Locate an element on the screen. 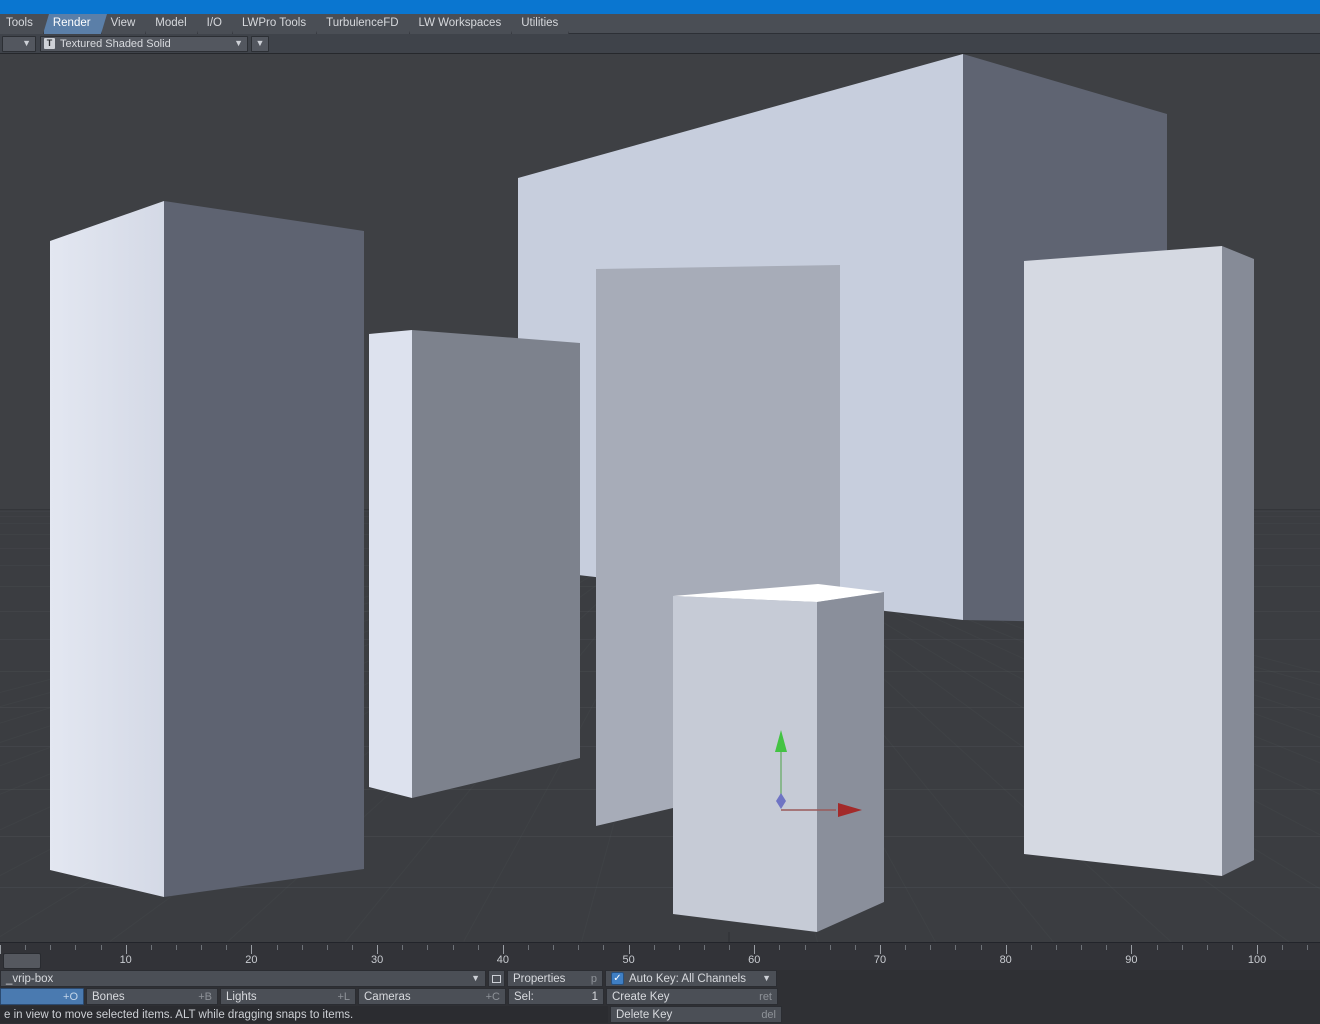  create-key-shortcut: ret is located at coordinates (765, 996).